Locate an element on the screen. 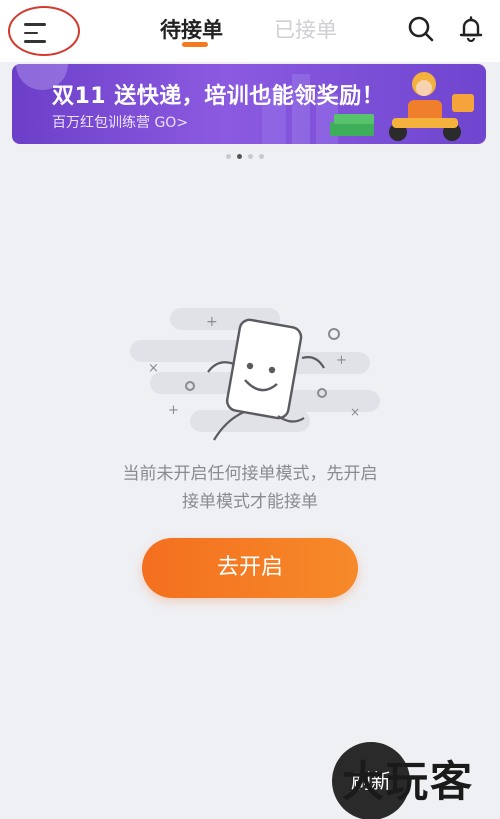 The height and width of the screenshot is (819, 500). promo-banner: 双11 送快递，培训也能领奖励！ 百万红包训练营 GO> is located at coordinates (249, 104).